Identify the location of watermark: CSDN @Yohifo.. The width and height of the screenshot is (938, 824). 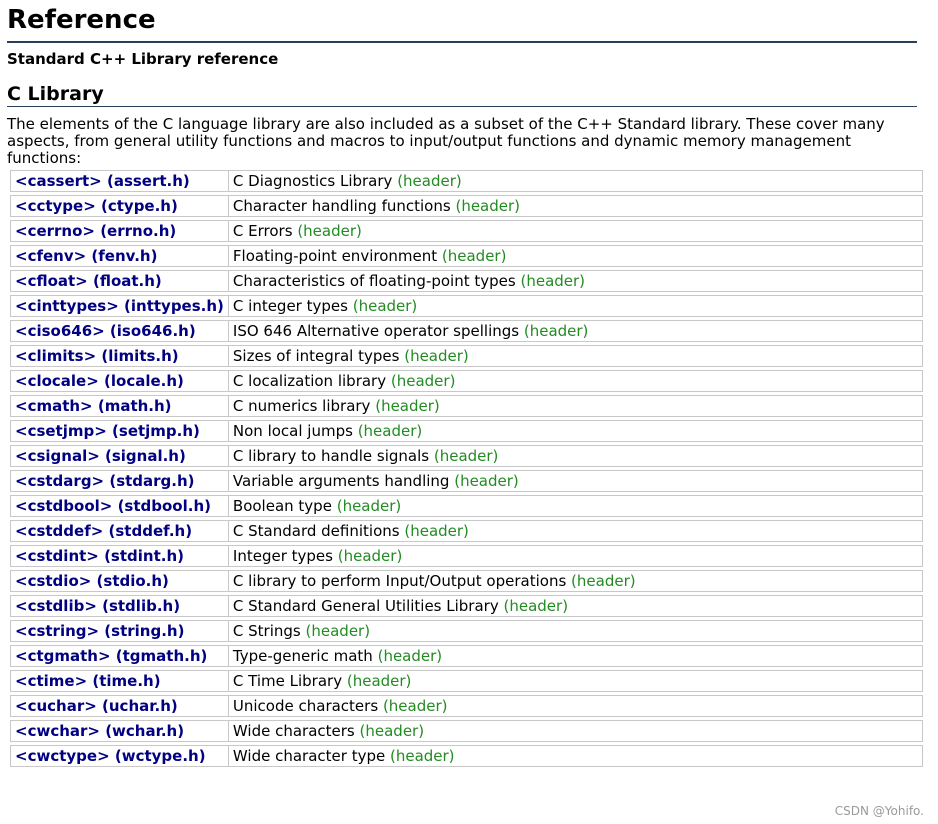
(879, 811).